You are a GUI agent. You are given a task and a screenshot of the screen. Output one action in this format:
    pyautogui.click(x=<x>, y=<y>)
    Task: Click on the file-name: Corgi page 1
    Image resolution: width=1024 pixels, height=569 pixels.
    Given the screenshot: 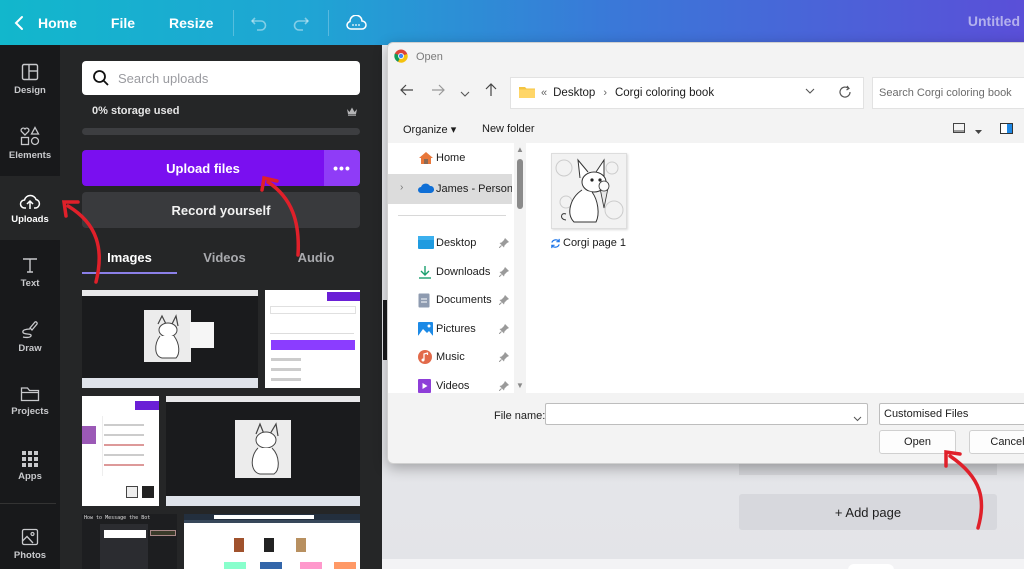 What is the action you would take?
    pyautogui.click(x=594, y=243)
    